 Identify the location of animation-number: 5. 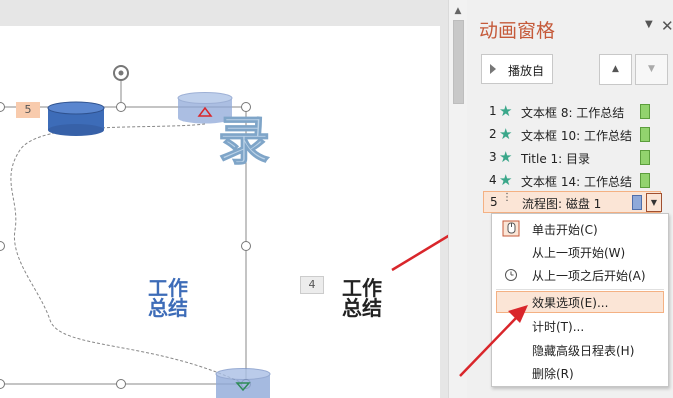
(494, 202).